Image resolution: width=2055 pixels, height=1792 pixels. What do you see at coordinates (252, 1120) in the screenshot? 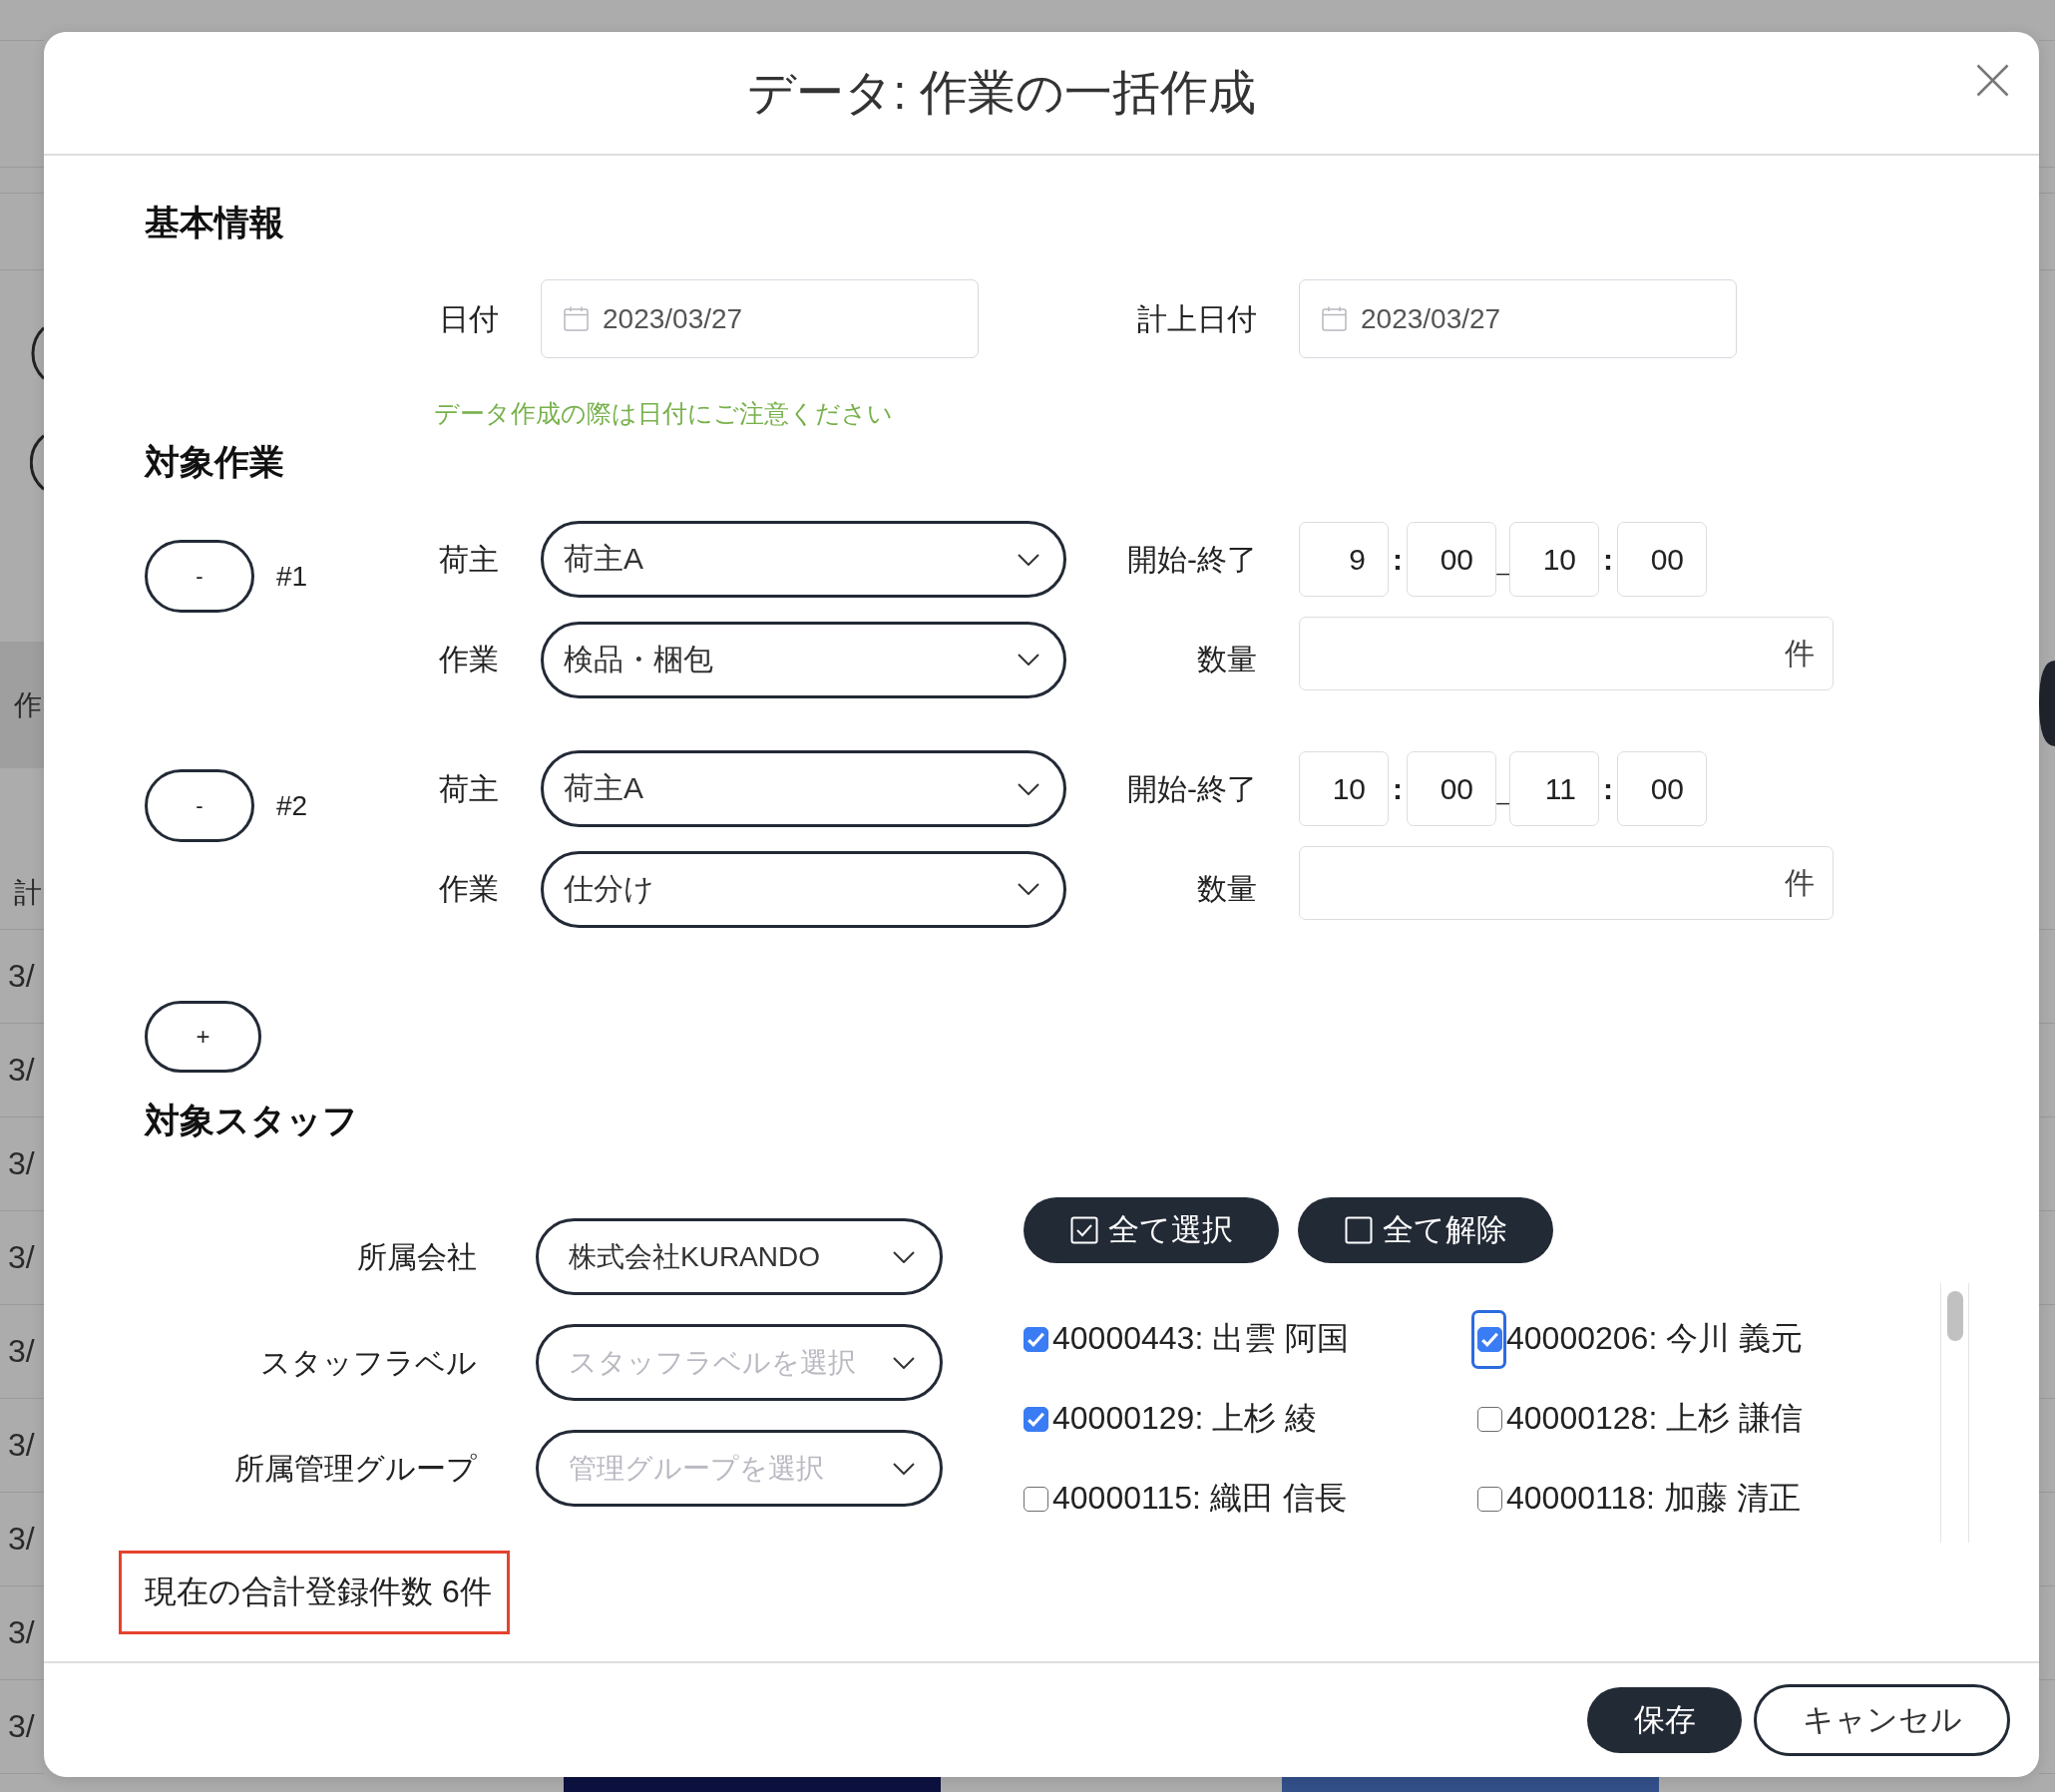
I see `section-heading: 対象スタッフ` at bounding box center [252, 1120].